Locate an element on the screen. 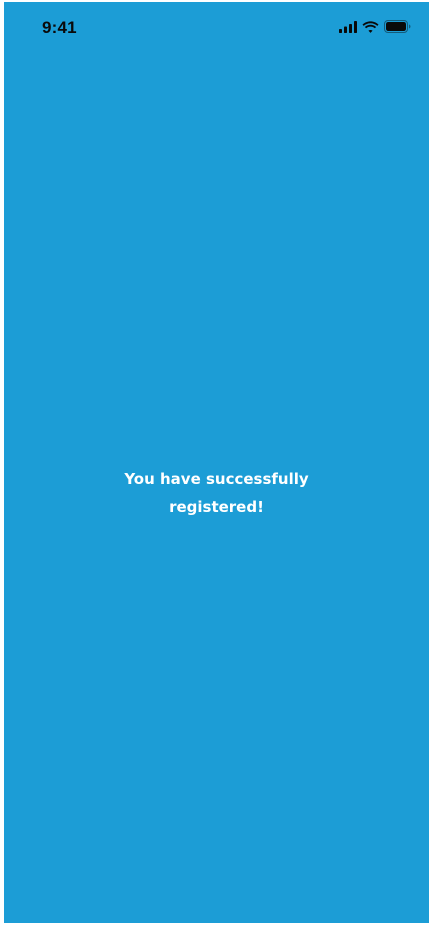 Image resolution: width=430 pixels, height=926 pixels. battery-icon is located at coordinates (397, 26).